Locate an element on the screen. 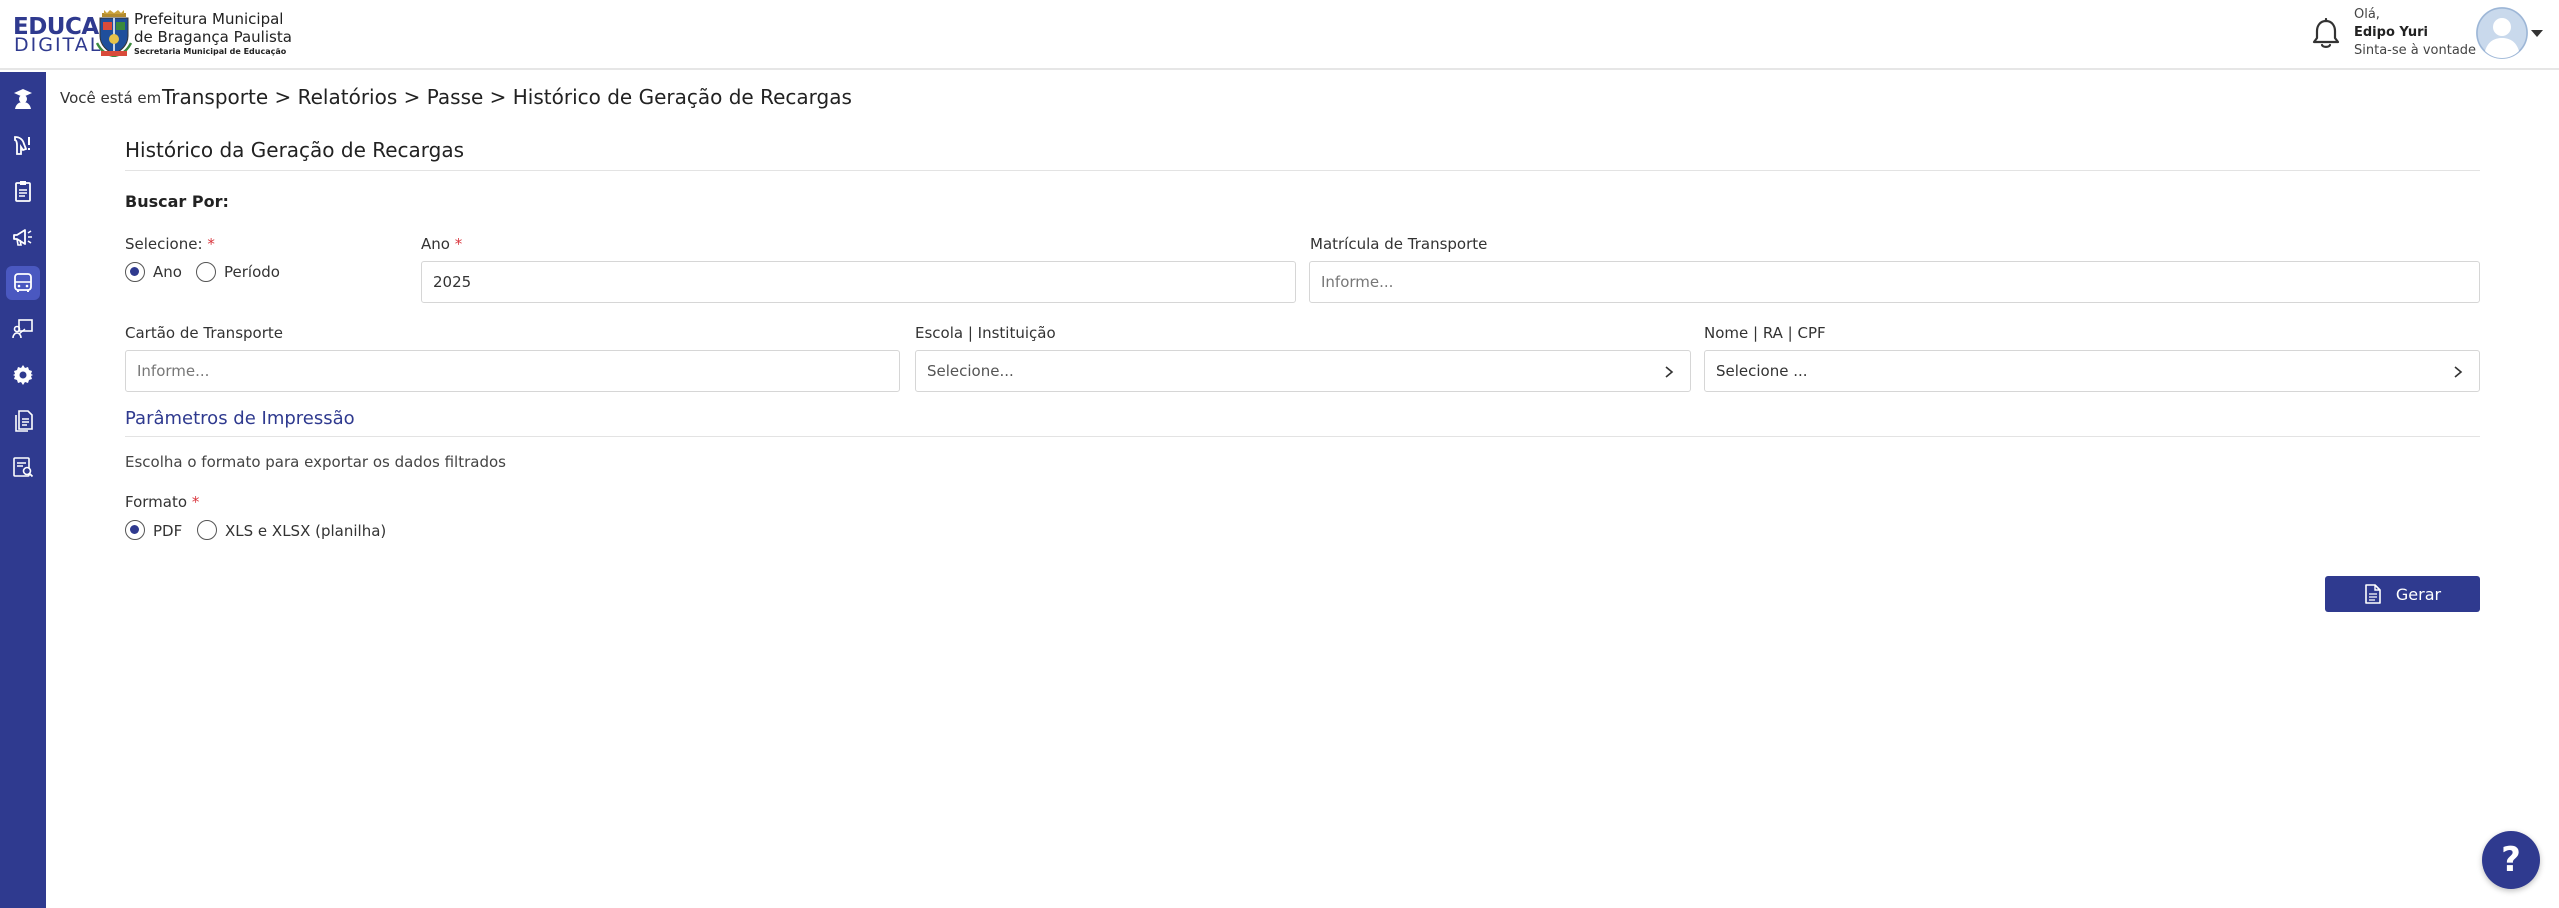 This screenshot has height=908, width=2559. ano-input is located at coordinates (858, 282).